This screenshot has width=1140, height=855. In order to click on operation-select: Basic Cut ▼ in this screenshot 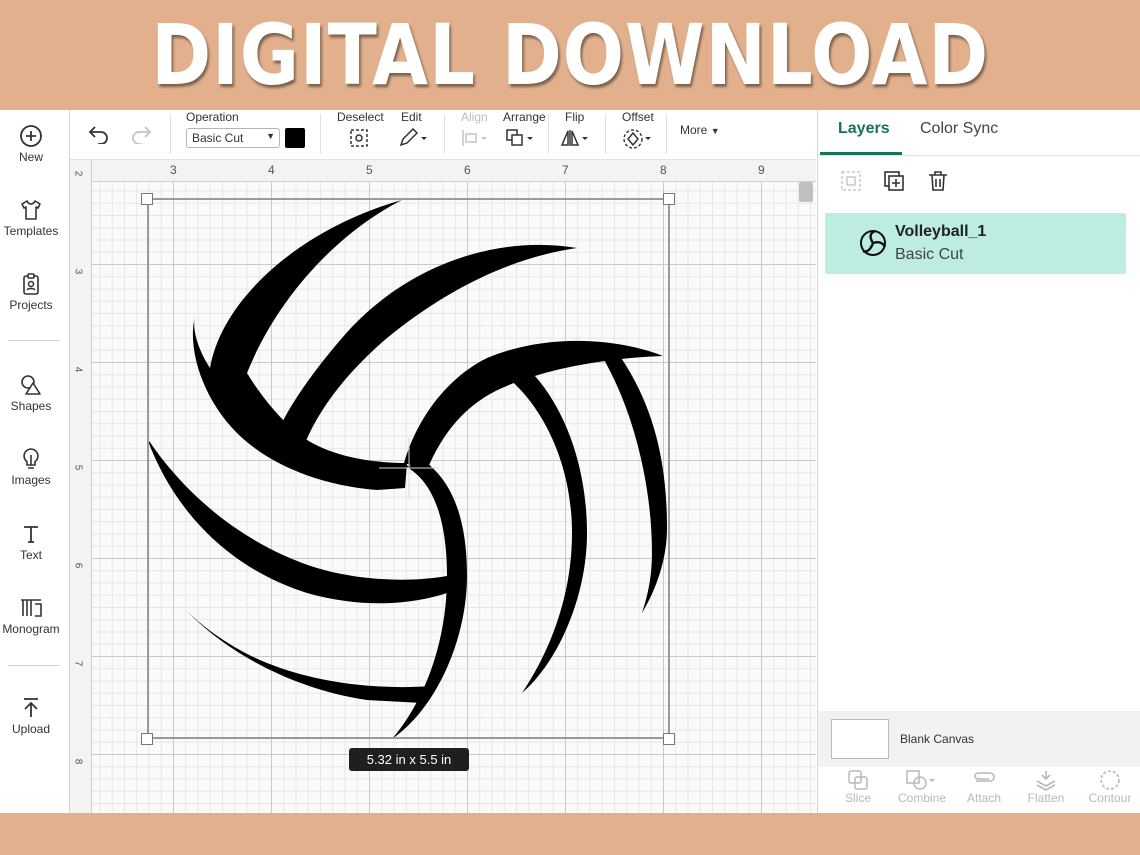, I will do `click(233, 138)`.